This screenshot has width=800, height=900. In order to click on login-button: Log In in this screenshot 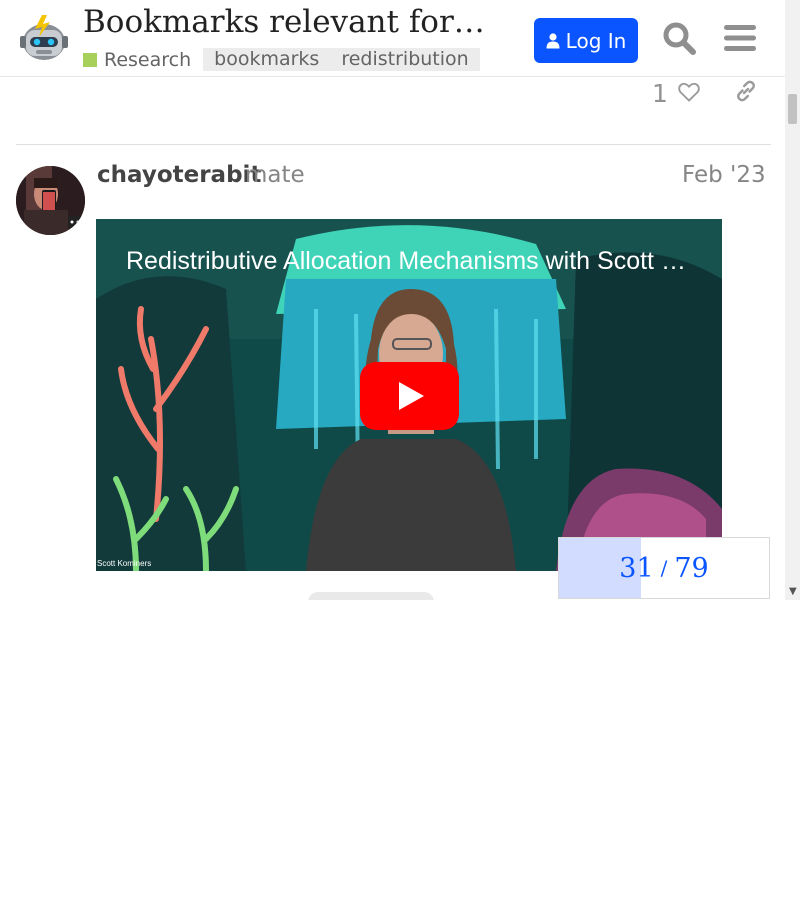, I will do `click(586, 40)`.